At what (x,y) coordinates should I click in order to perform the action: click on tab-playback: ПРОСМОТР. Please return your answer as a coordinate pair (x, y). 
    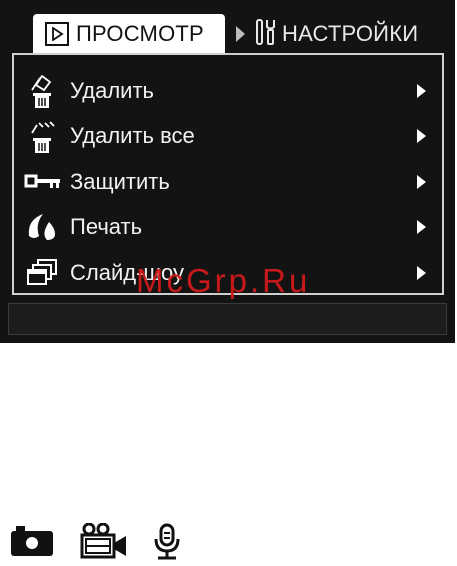
    Looking at the image, I should click on (129, 34).